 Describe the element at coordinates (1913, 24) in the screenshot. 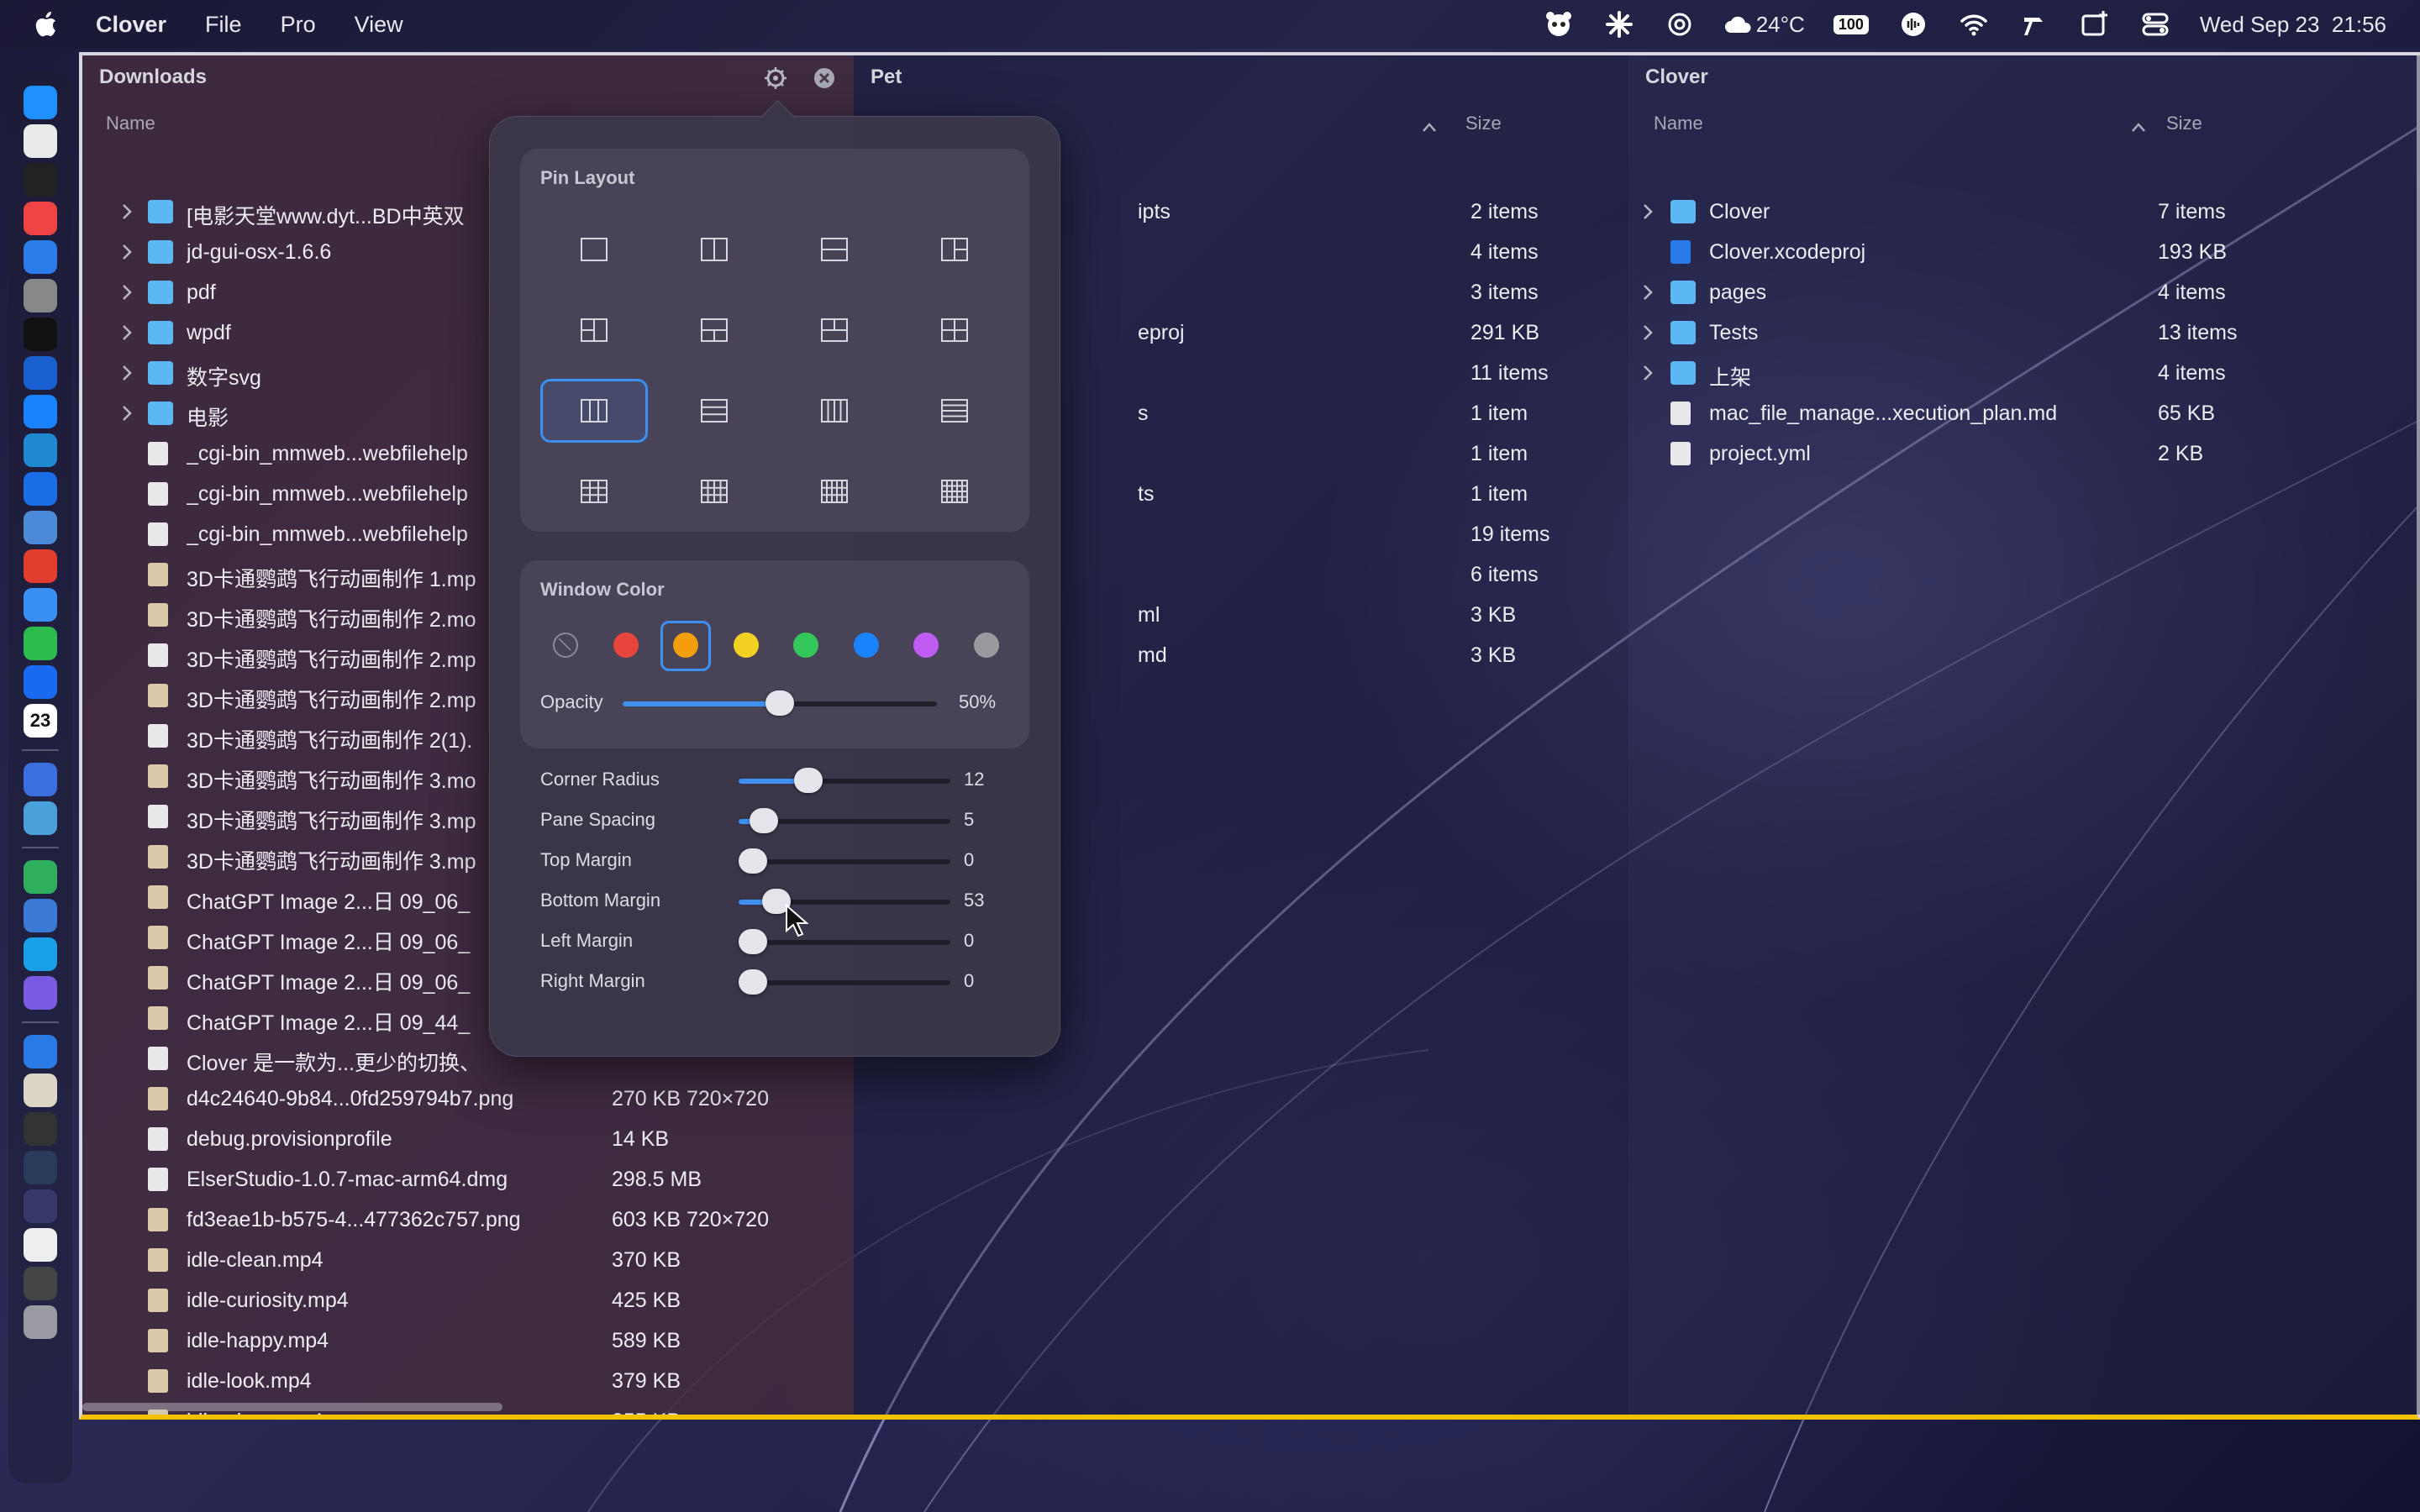

I see `audio-icon` at that location.